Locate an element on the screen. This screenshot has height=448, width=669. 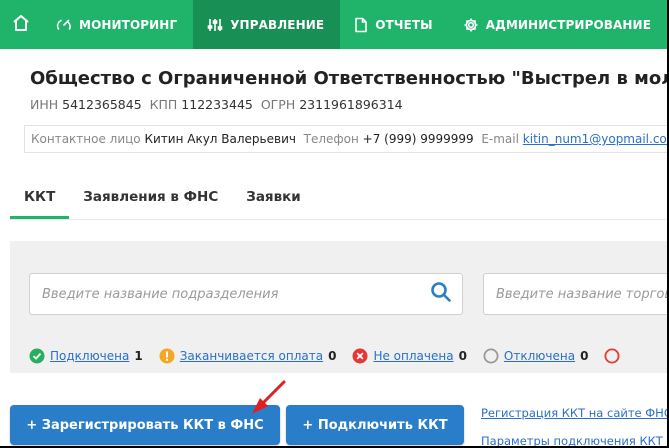
nav-monitoring: МОНИТОРИНГ is located at coordinates (117, 24).